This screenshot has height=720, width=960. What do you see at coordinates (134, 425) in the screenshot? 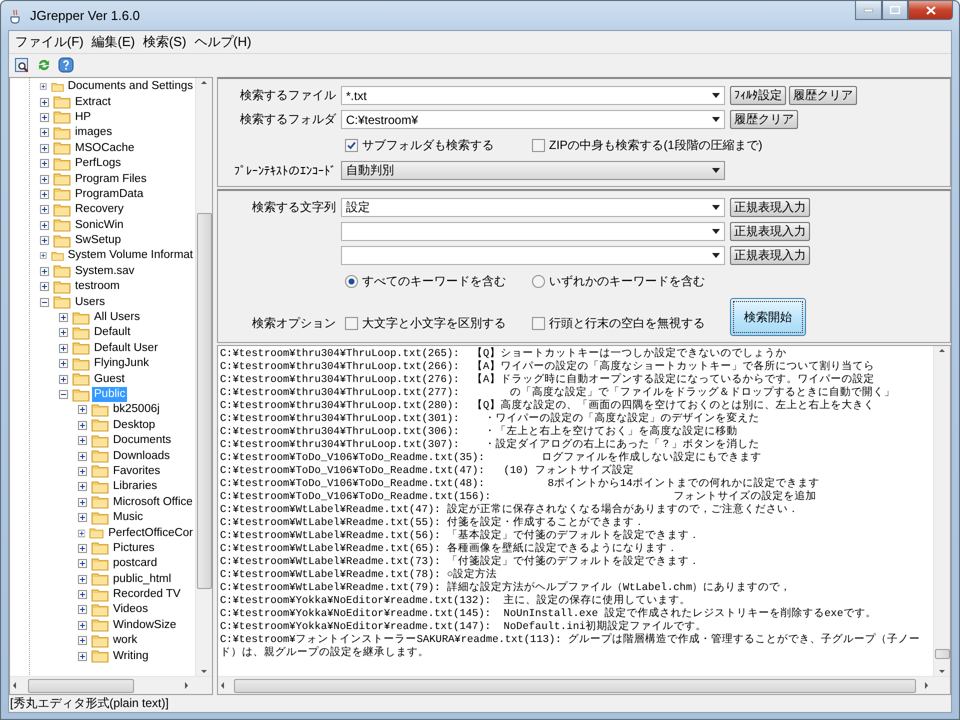
I see `folder-label: Desktop` at bounding box center [134, 425].